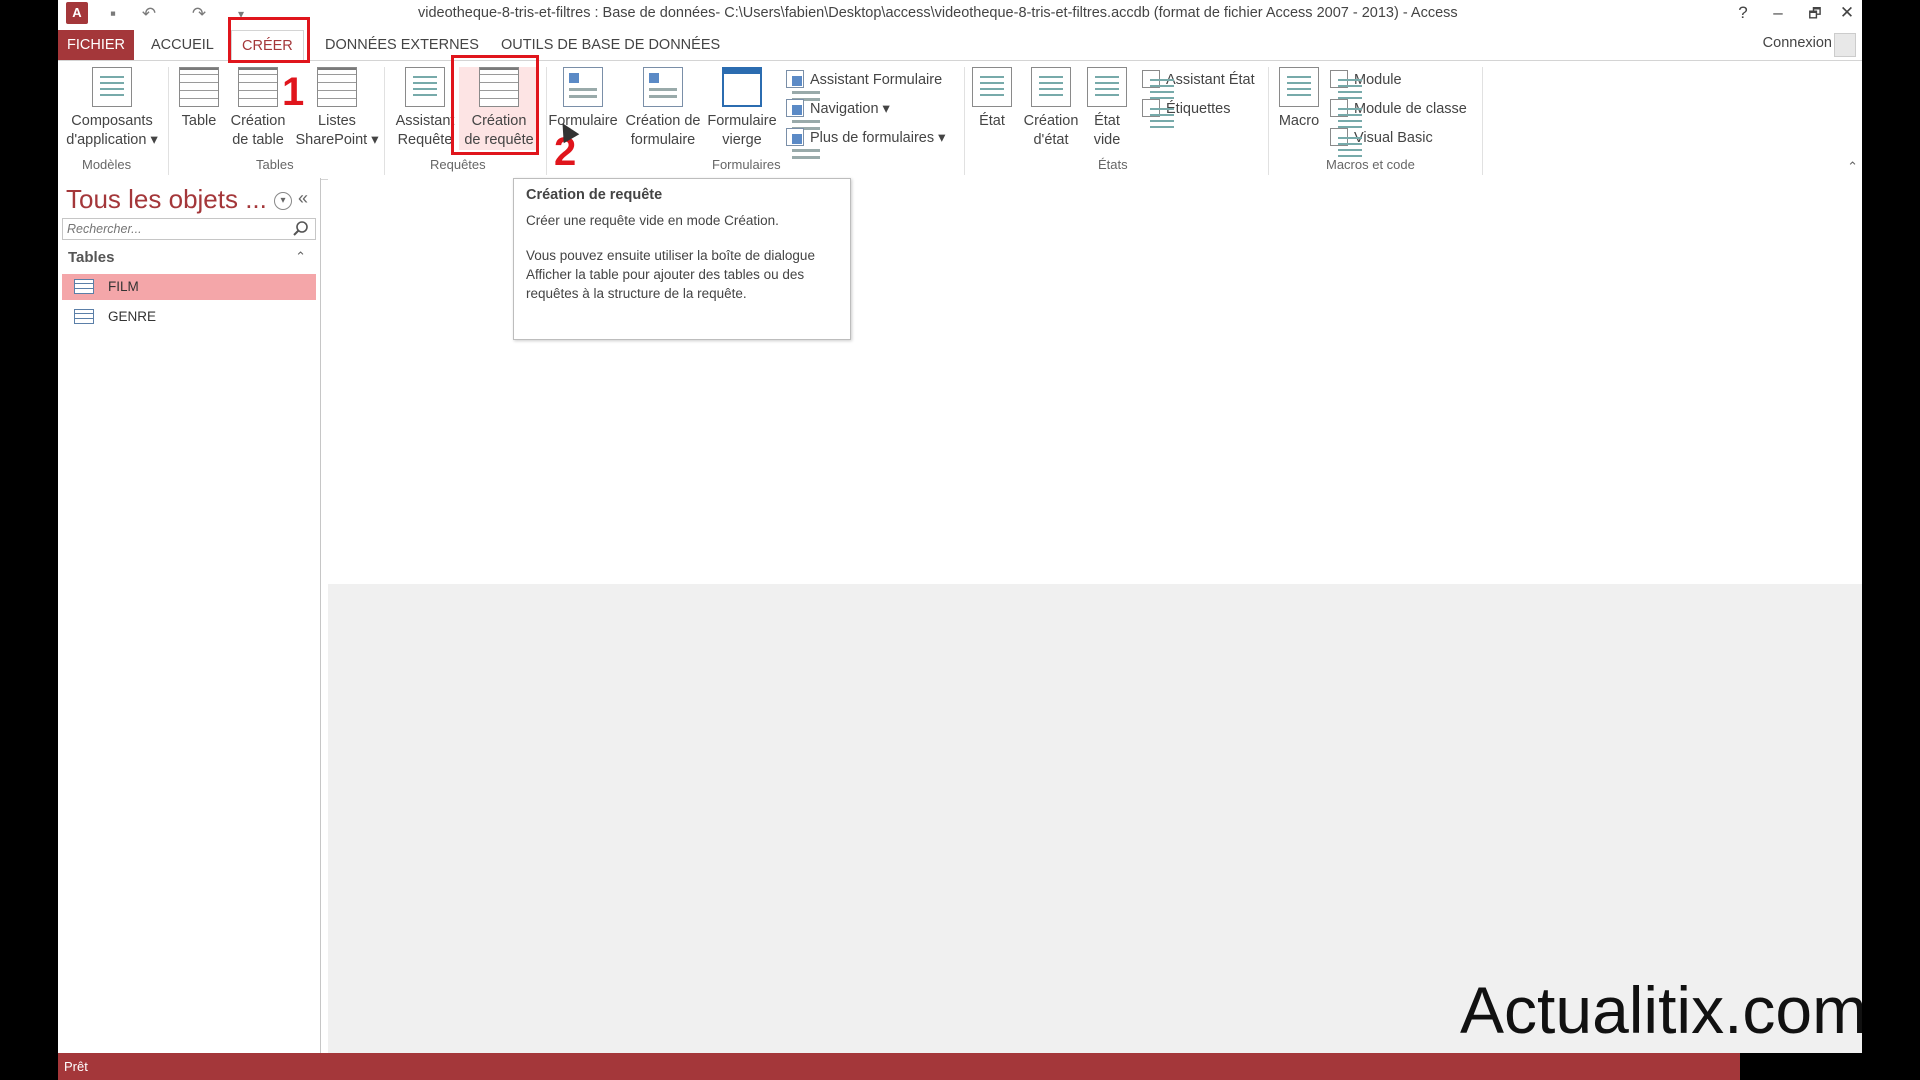  What do you see at coordinates (850, 109) in the screenshot?
I see `navigation-label: Navigation ▾` at bounding box center [850, 109].